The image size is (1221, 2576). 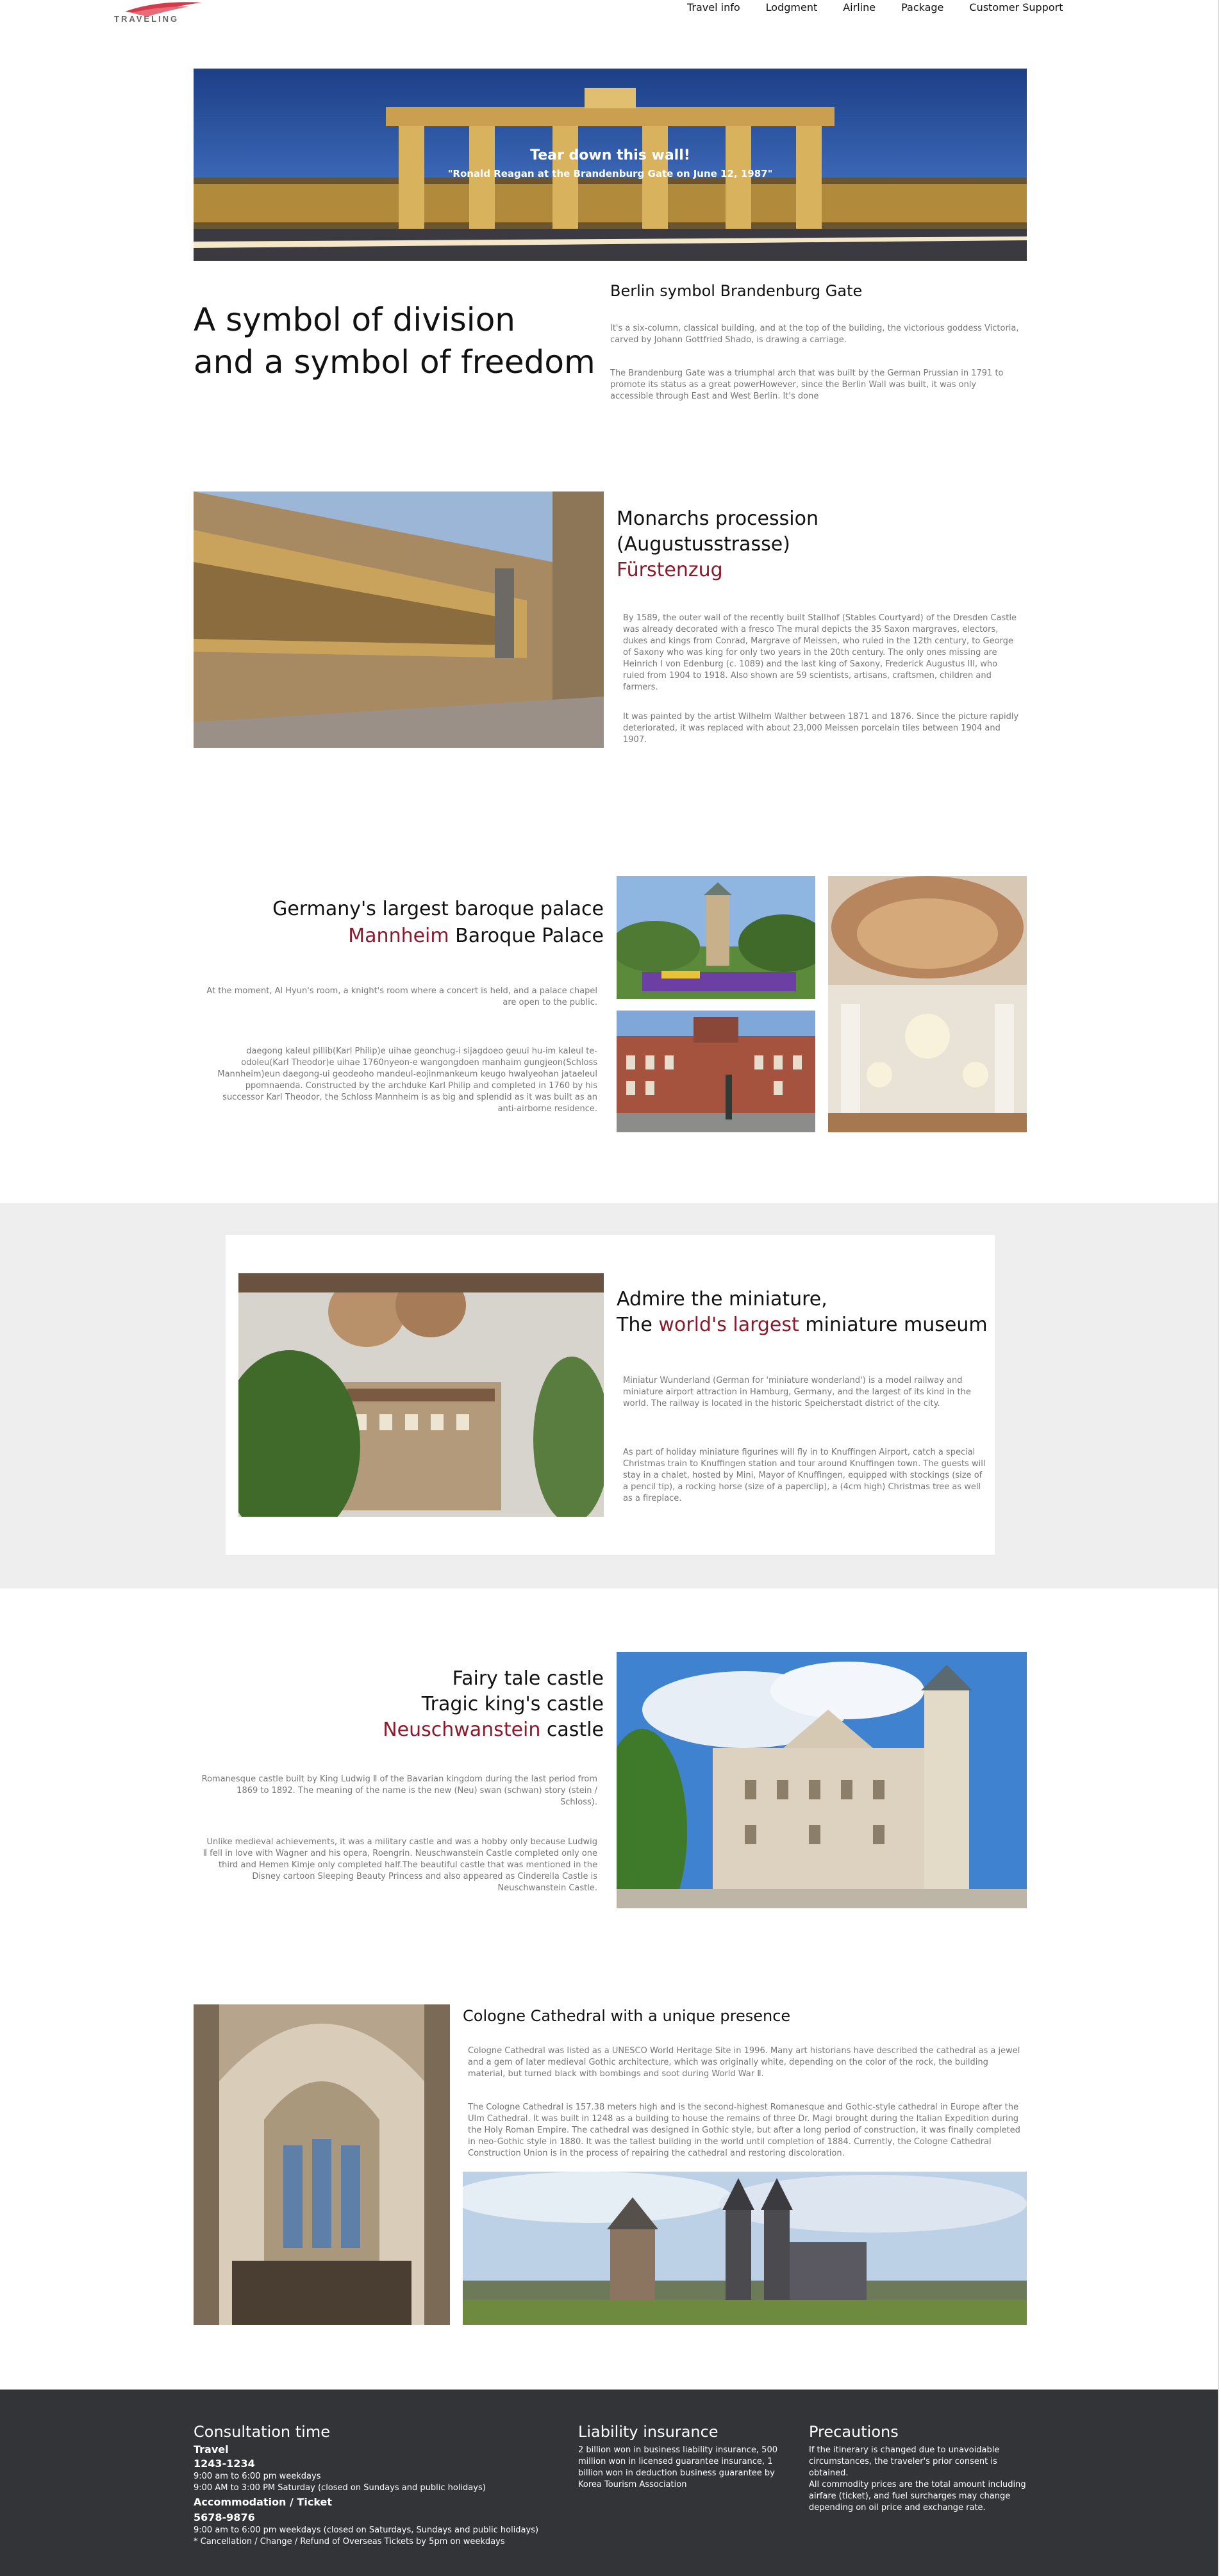 I want to click on neuschwanstein-image, so click(x=822, y=1780).